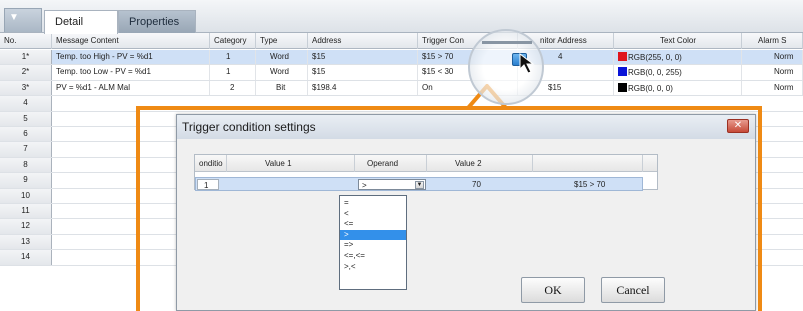 The width and height of the screenshot is (803, 311). Describe the element at coordinates (480, 163) in the screenshot. I see `header-value2: Value 2` at that location.